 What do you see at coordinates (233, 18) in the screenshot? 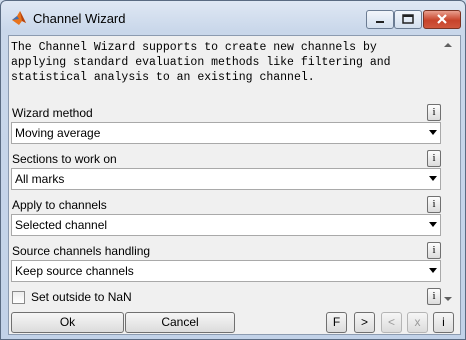
I see `title-bar: Channel Wizard` at bounding box center [233, 18].